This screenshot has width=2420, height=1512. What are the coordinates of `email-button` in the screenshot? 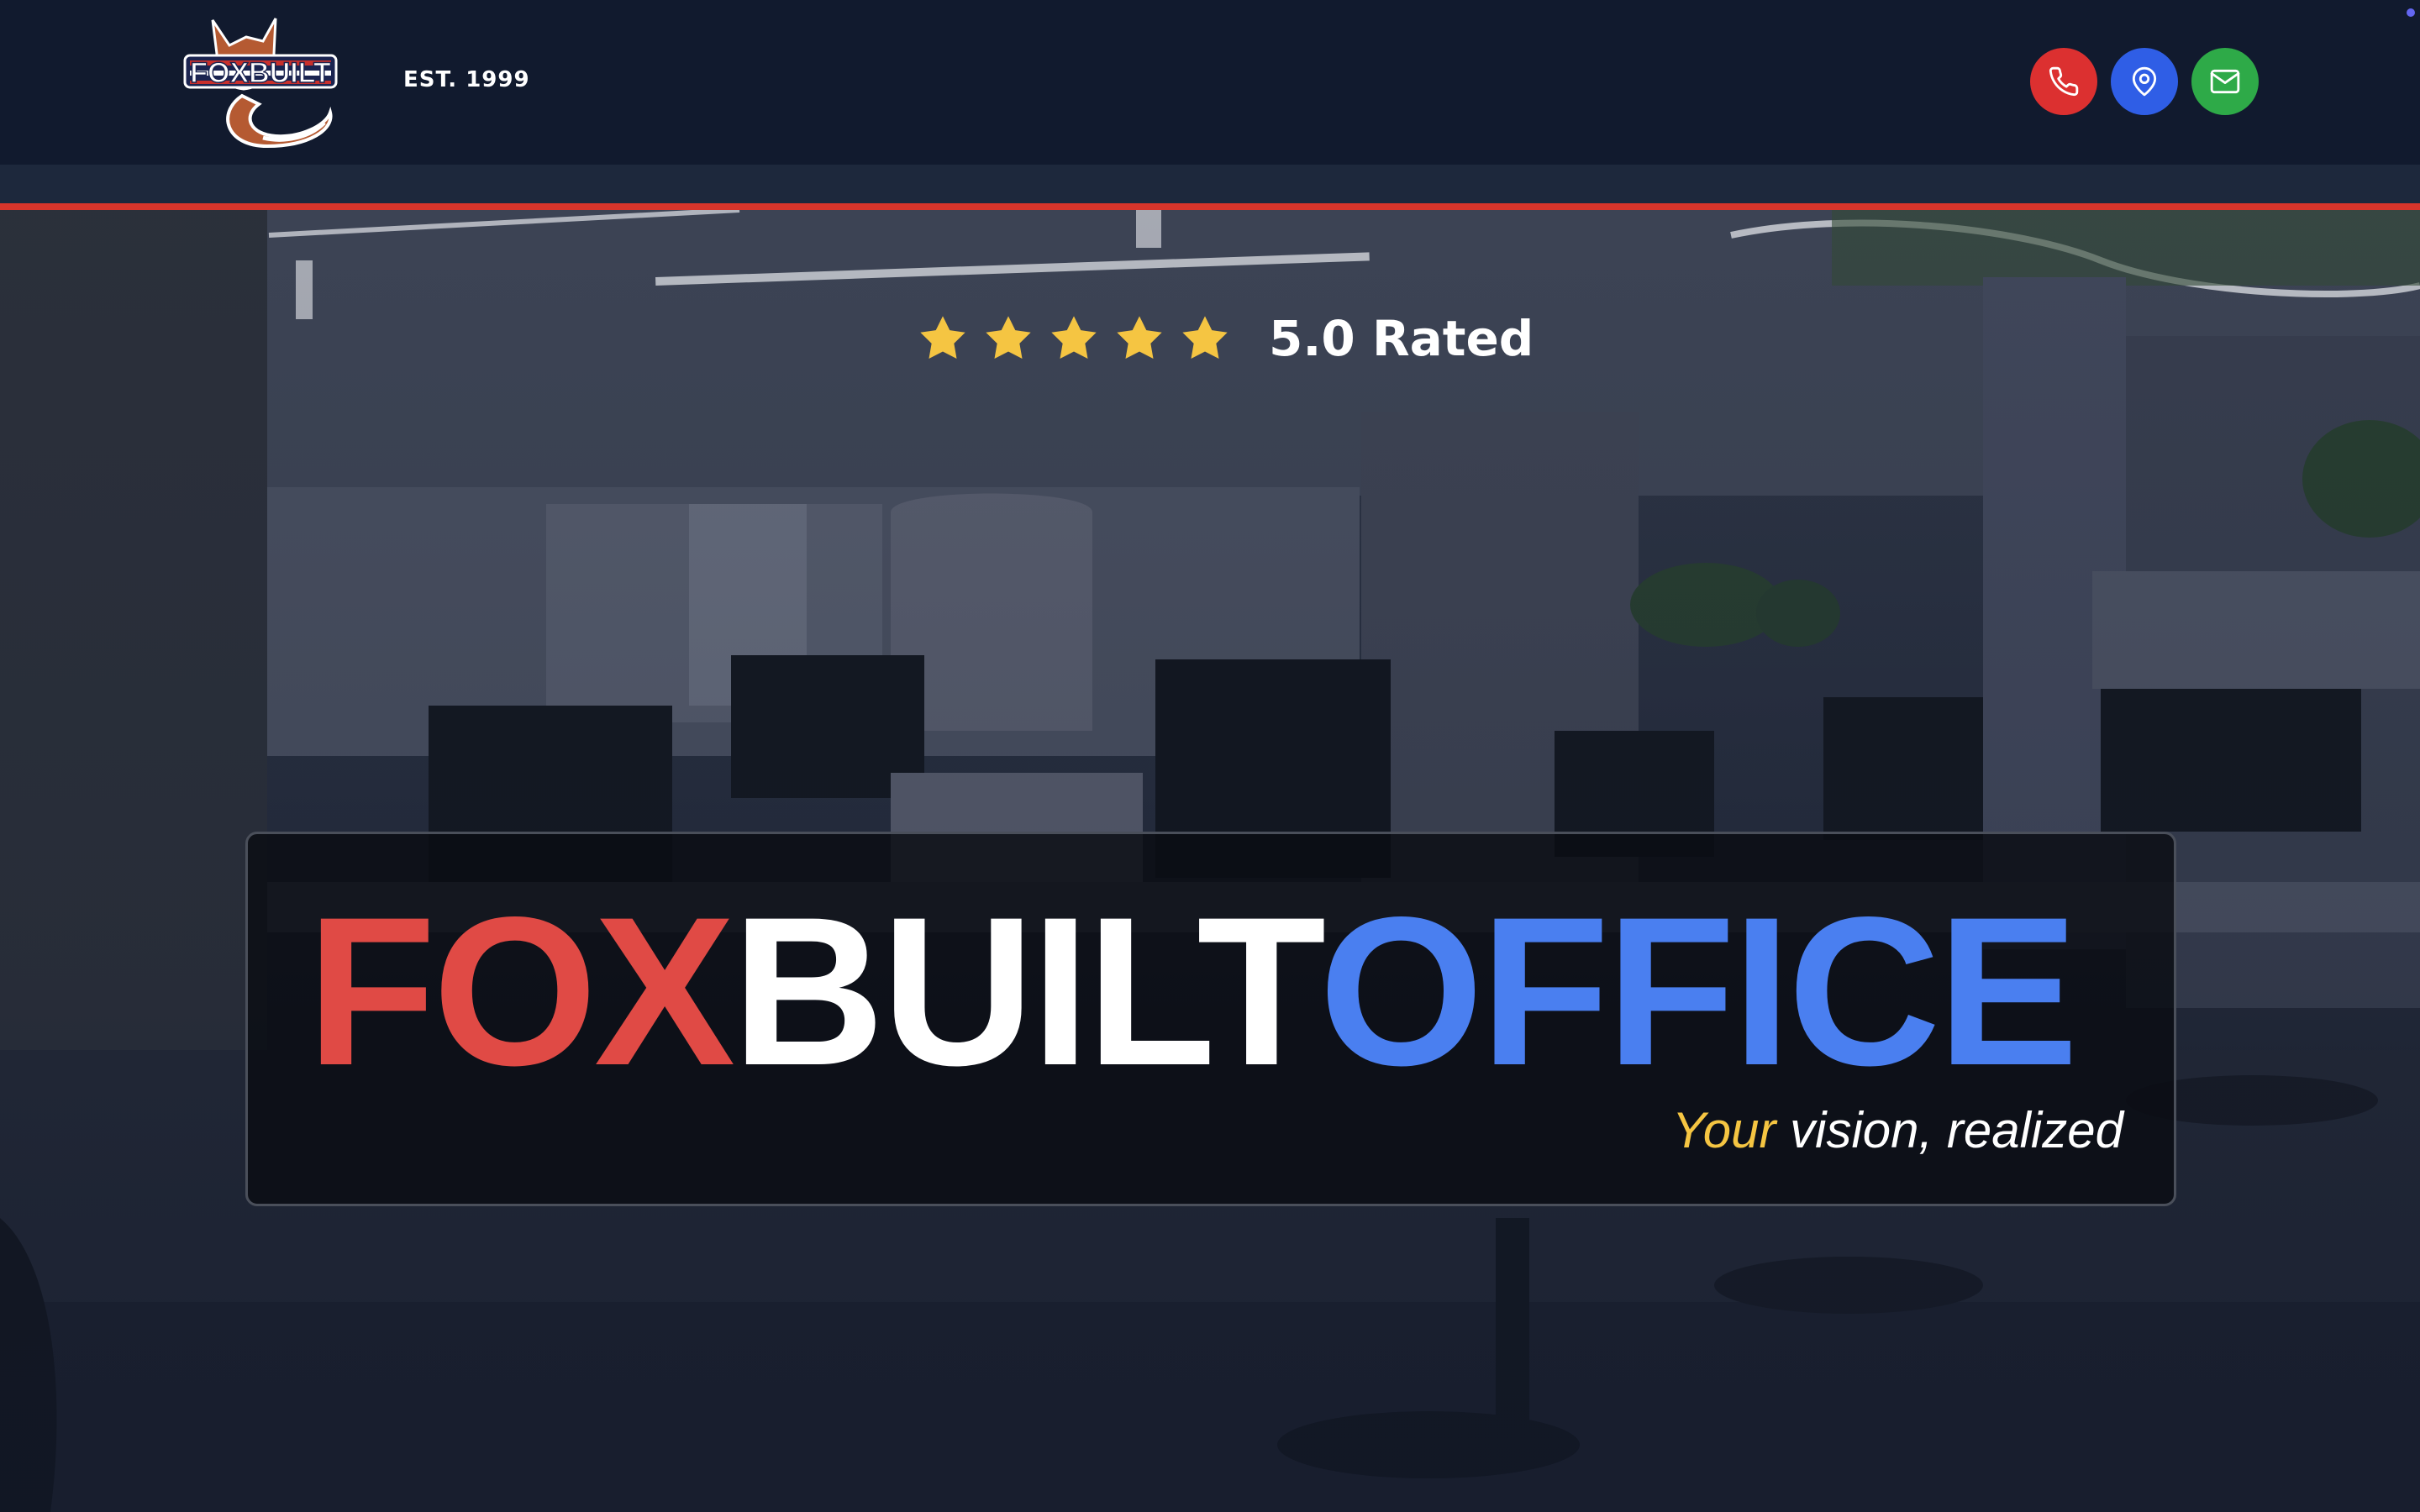 It's located at (2225, 81).